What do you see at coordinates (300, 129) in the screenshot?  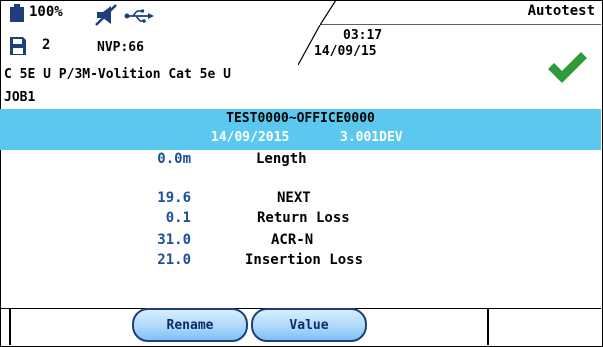 I see `test-banner: TEST0000~OFFICE0000 14/09/2015 3.001DEV` at bounding box center [300, 129].